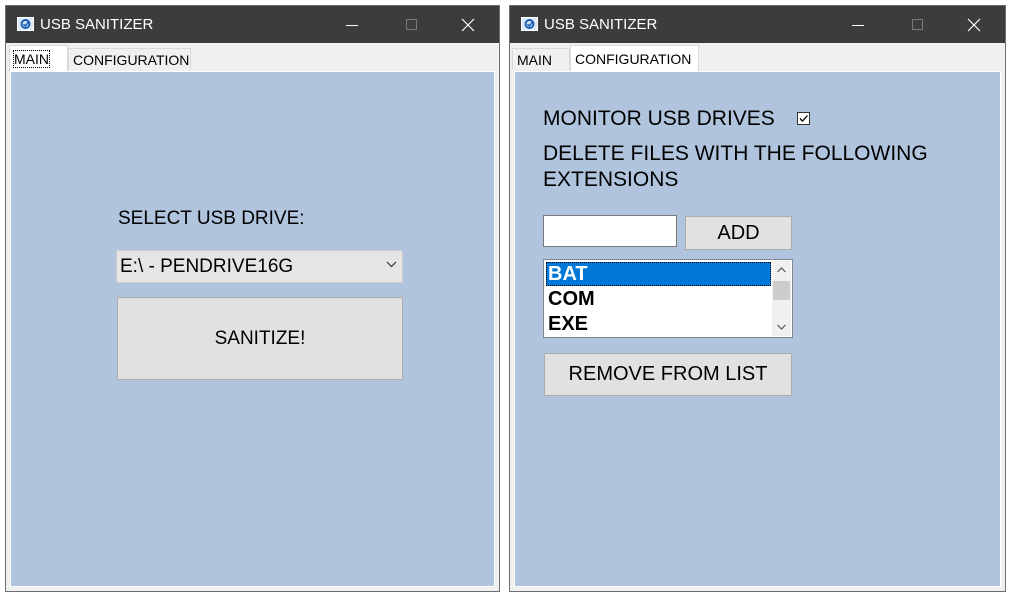 This screenshot has width=1011, height=597. I want to click on sanitize-button: SANITIZE!, so click(260, 338).